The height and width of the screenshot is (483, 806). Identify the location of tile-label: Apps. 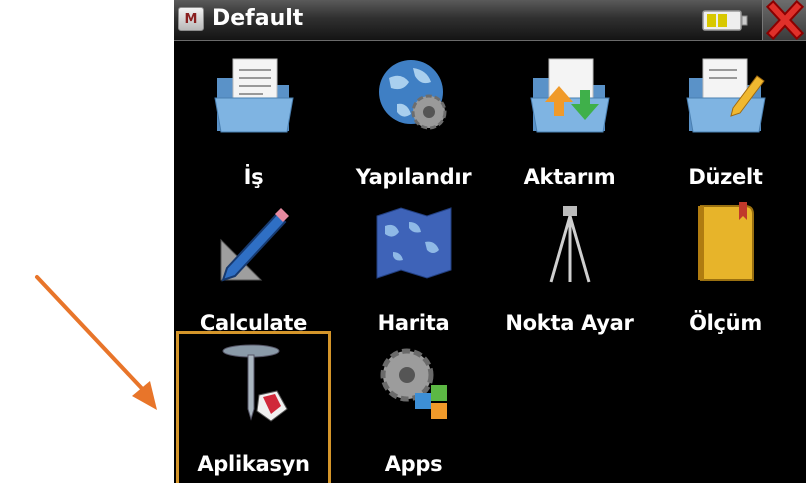
(413, 464).